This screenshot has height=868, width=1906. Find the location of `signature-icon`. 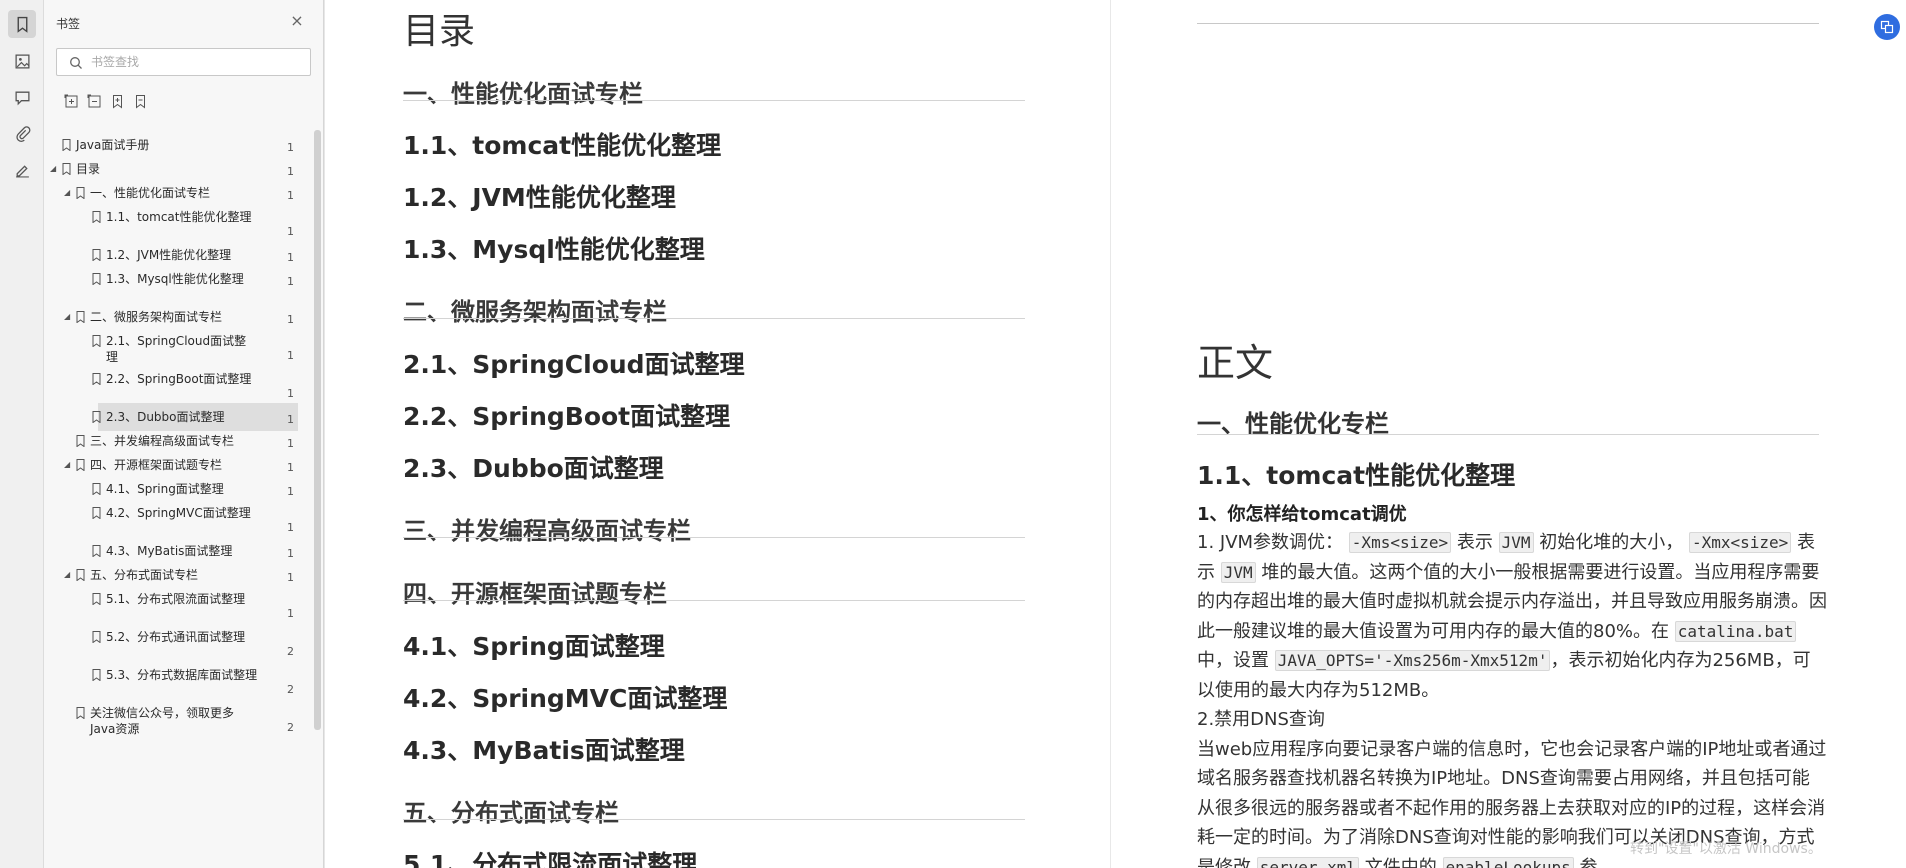

signature-icon is located at coordinates (22, 170).